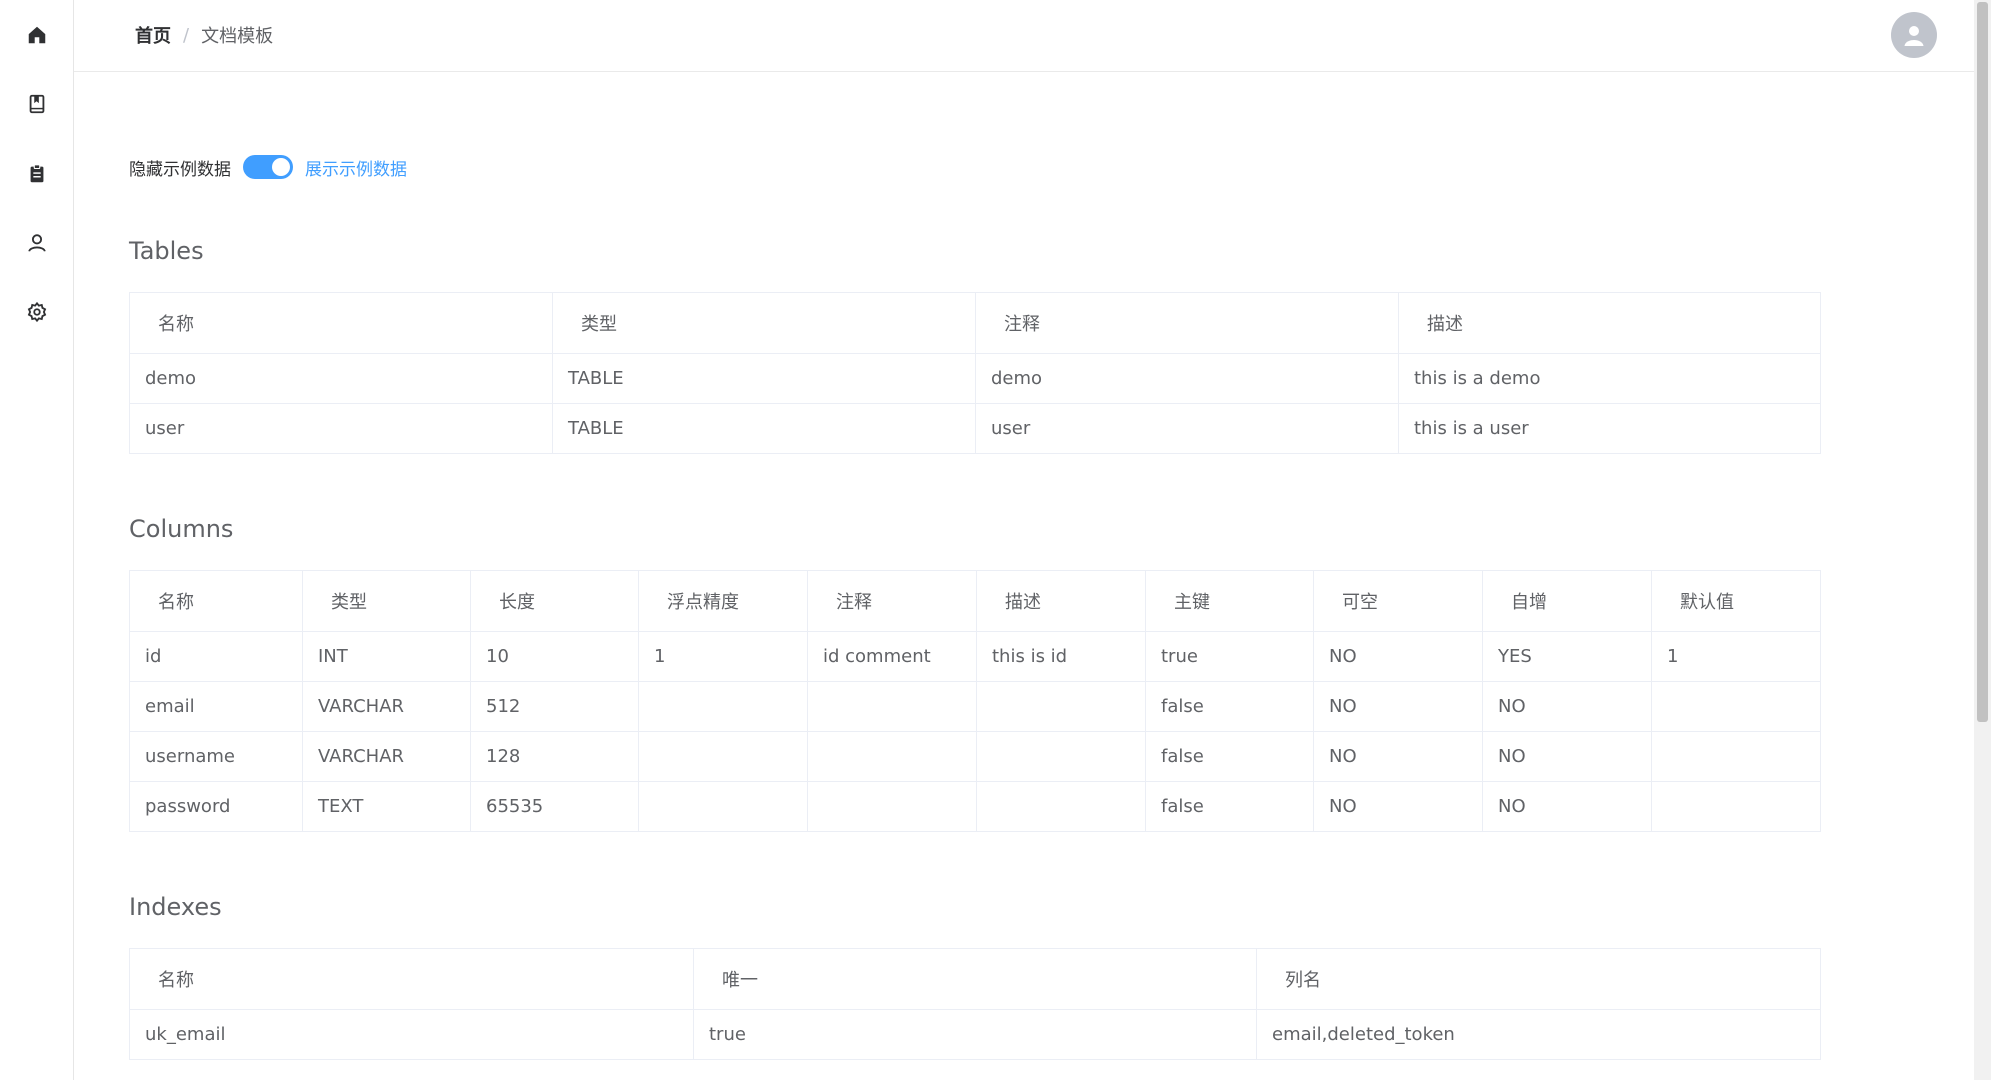 The width and height of the screenshot is (1991, 1080). What do you see at coordinates (1982, 362) in the screenshot?
I see `scrollbar-thumb` at bounding box center [1982, 362].